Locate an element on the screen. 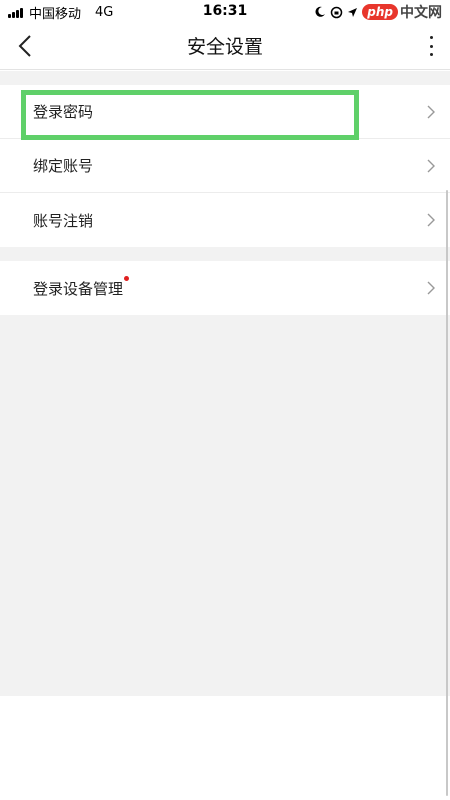 The height and width of the screenshot is (800, 450). settings-item-bind-account: 绑定账号 is located at coordinates (225, 166).